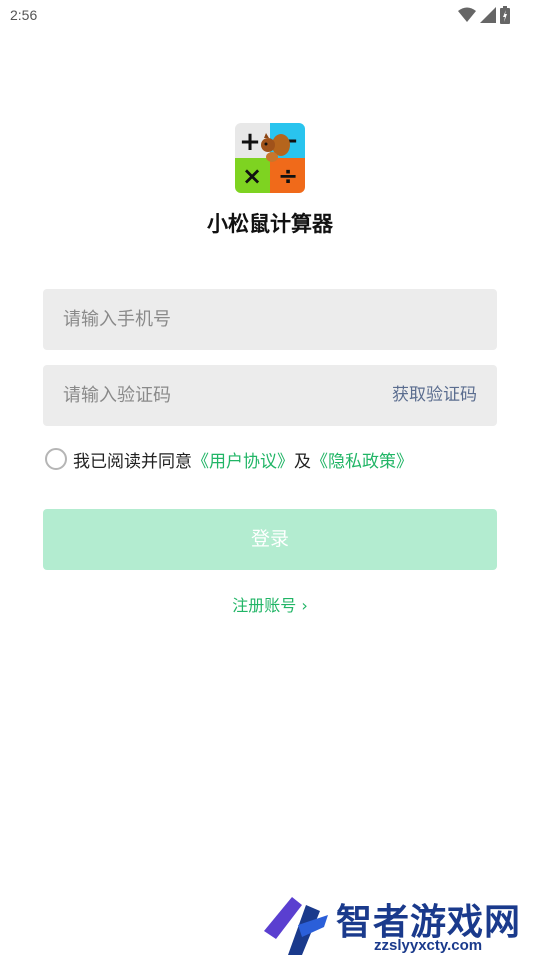  Describe the element at coordinates (24, 15) in the screenshot. I see `status-time: 2:56` at that location.